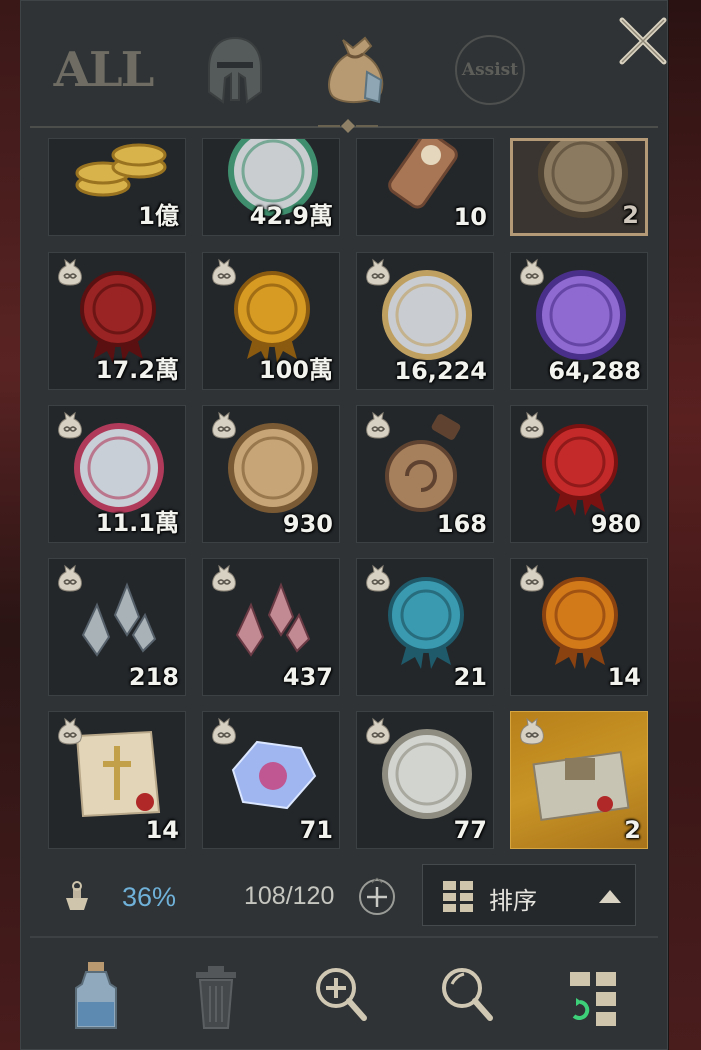 The height and width of the screenshot is (1050, 701). I want to click on potion-button, so click(101, 996).